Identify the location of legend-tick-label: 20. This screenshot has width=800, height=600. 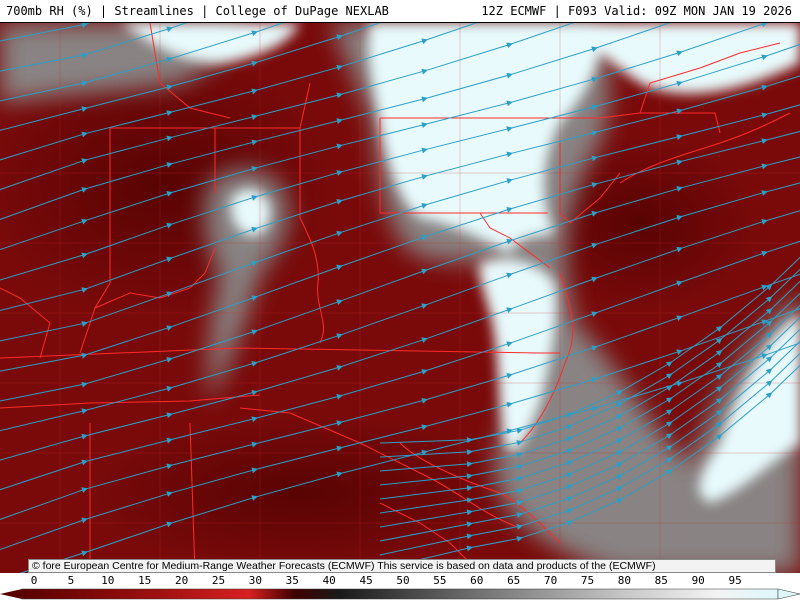
(181, 580).